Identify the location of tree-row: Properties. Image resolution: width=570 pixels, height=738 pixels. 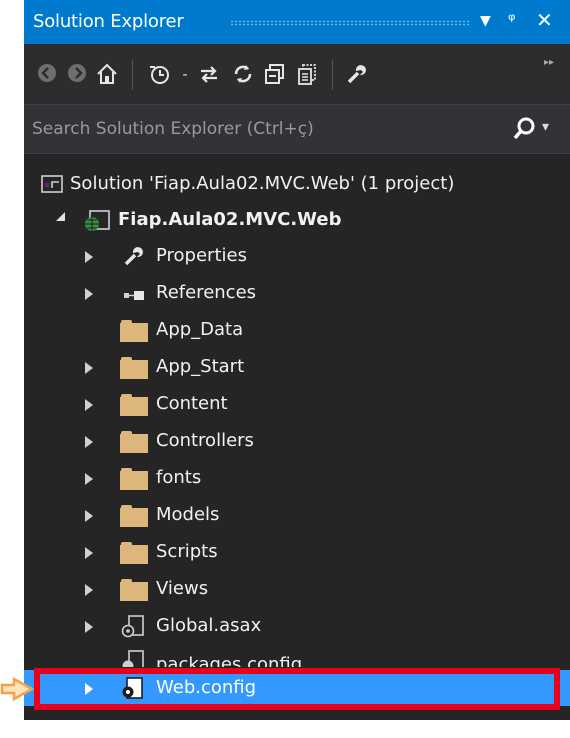
(297, 256).